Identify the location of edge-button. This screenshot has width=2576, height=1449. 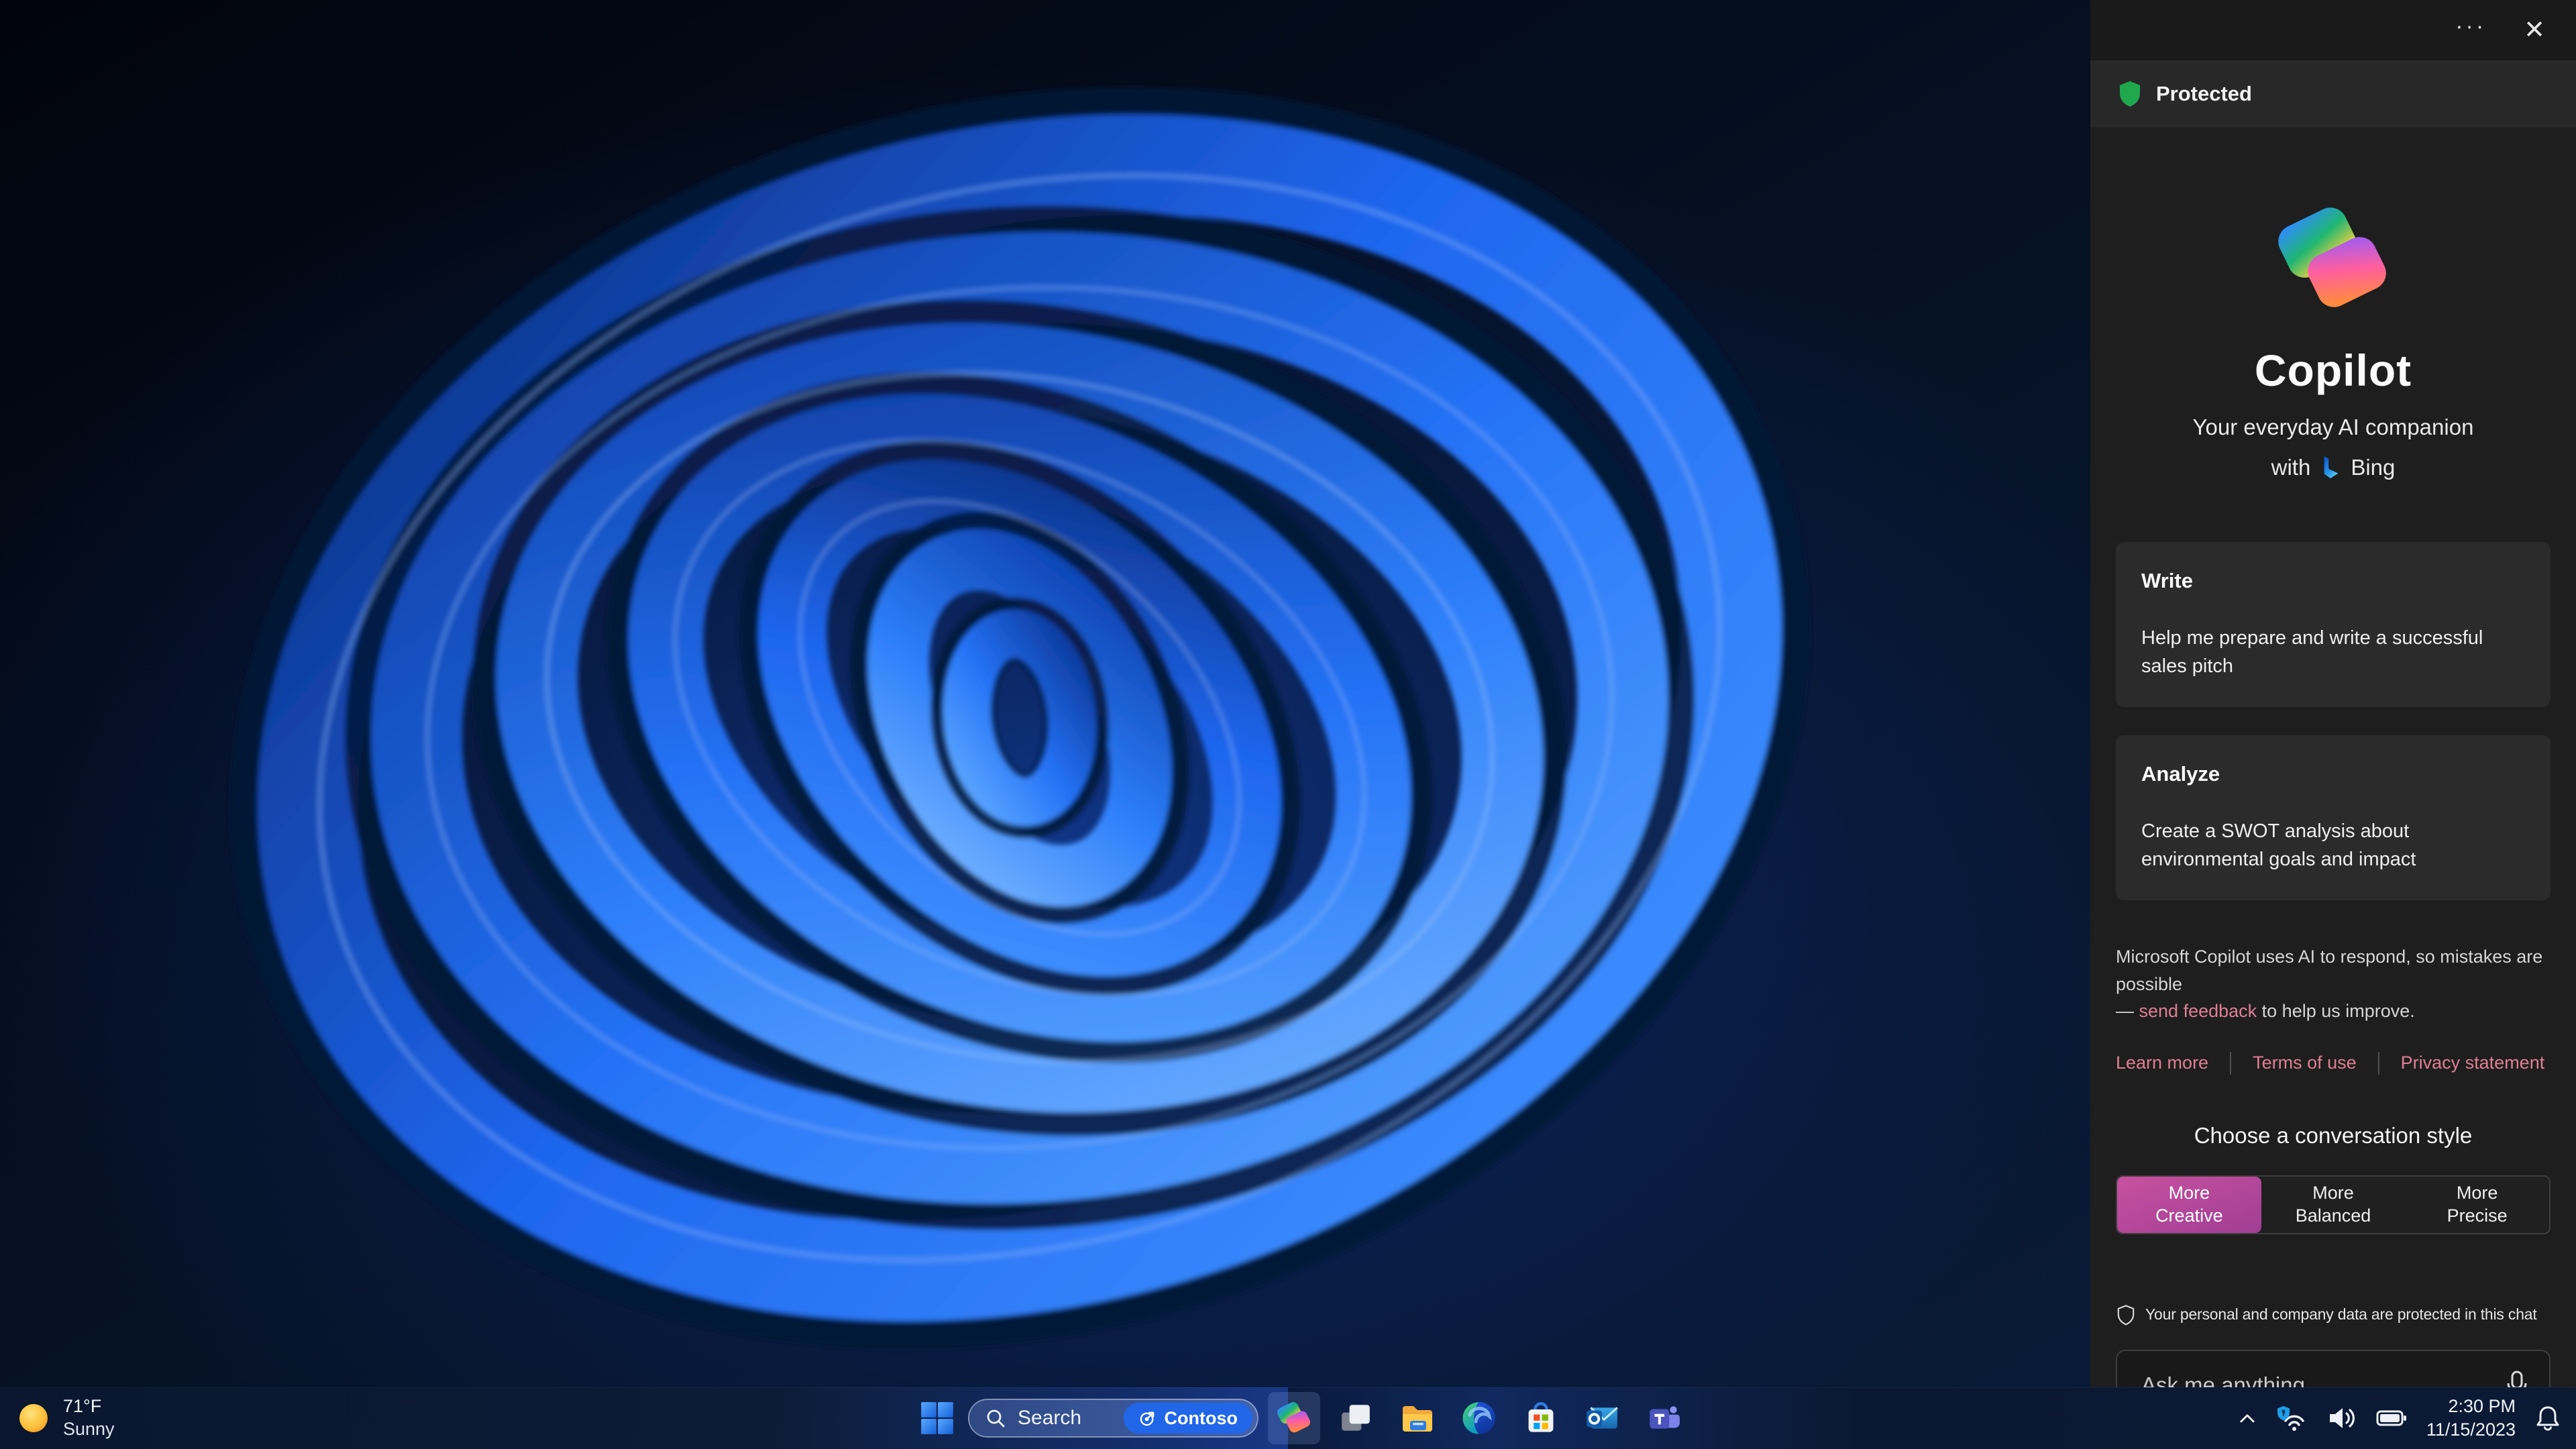
(1479, 1418).